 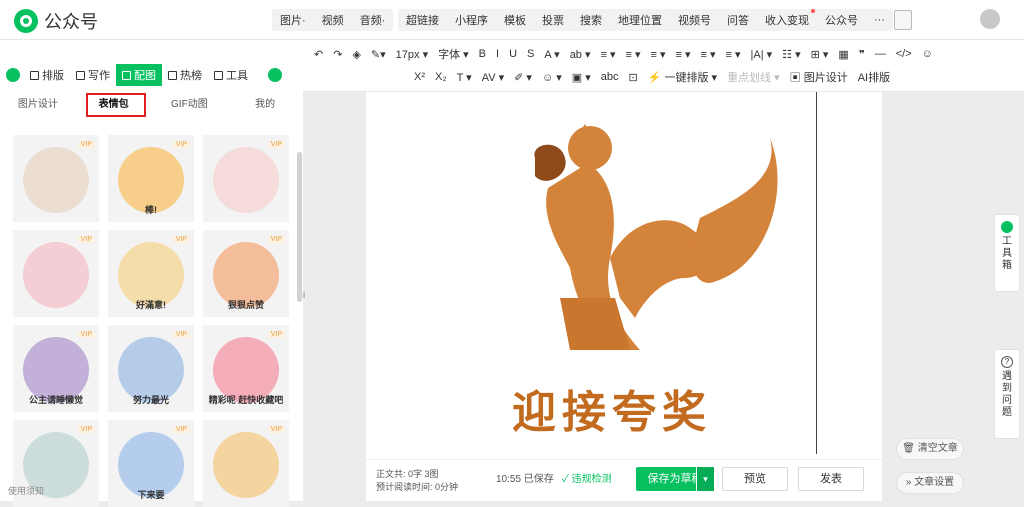 I want to click on help-label: 遇到问题, so click(x=1007, y=394).